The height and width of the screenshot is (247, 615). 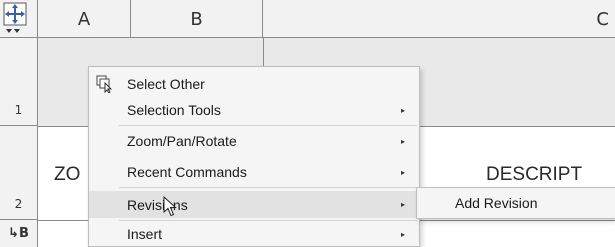 I want to click on cell-c2: DESCRIPT, so click(x=534, y=175).